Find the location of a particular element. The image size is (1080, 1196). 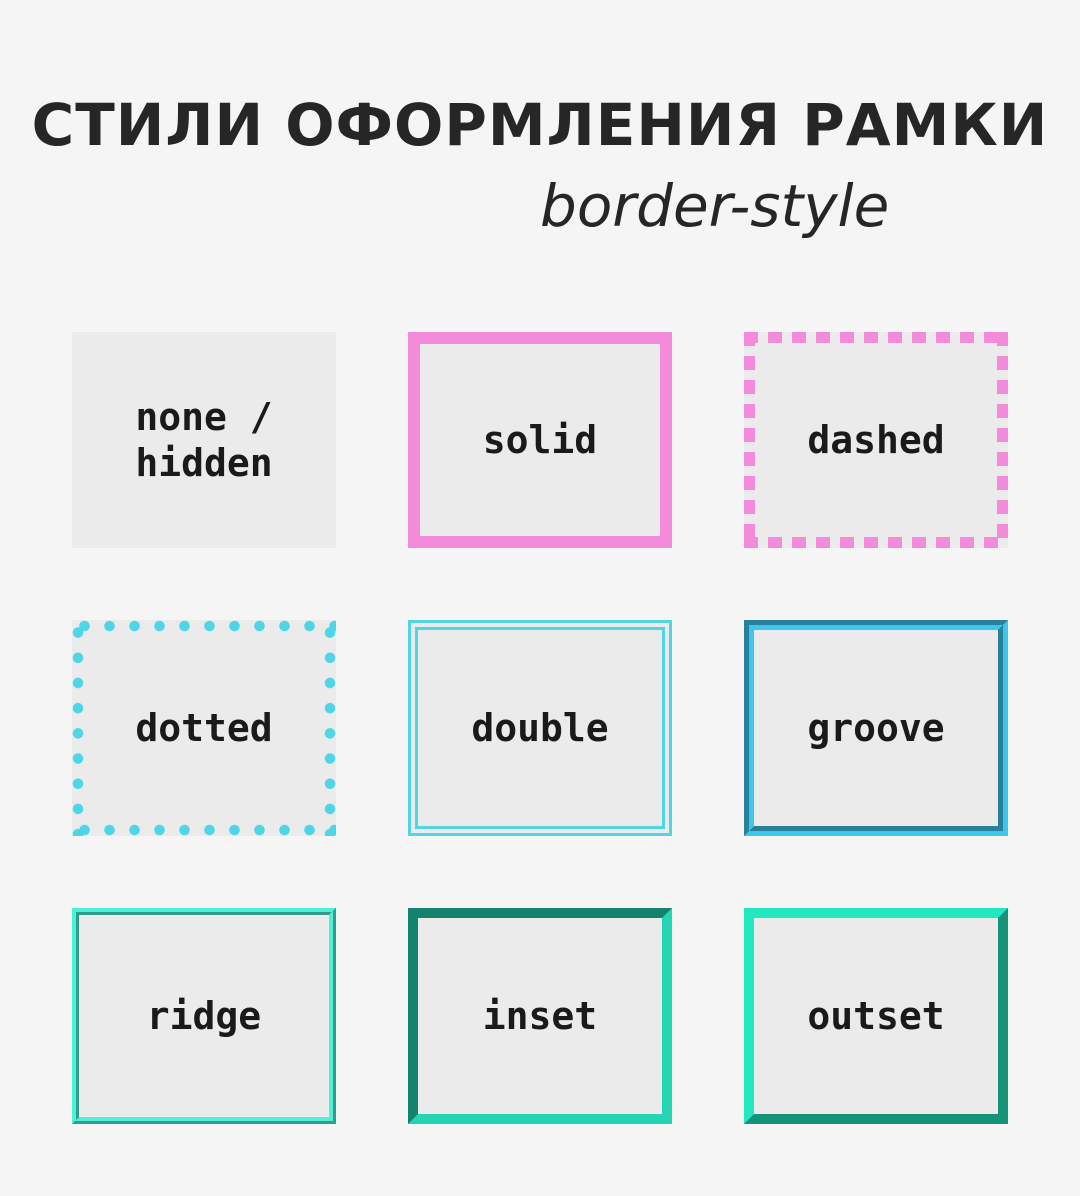

card-label: inset is located at coordinates (540, 1016).